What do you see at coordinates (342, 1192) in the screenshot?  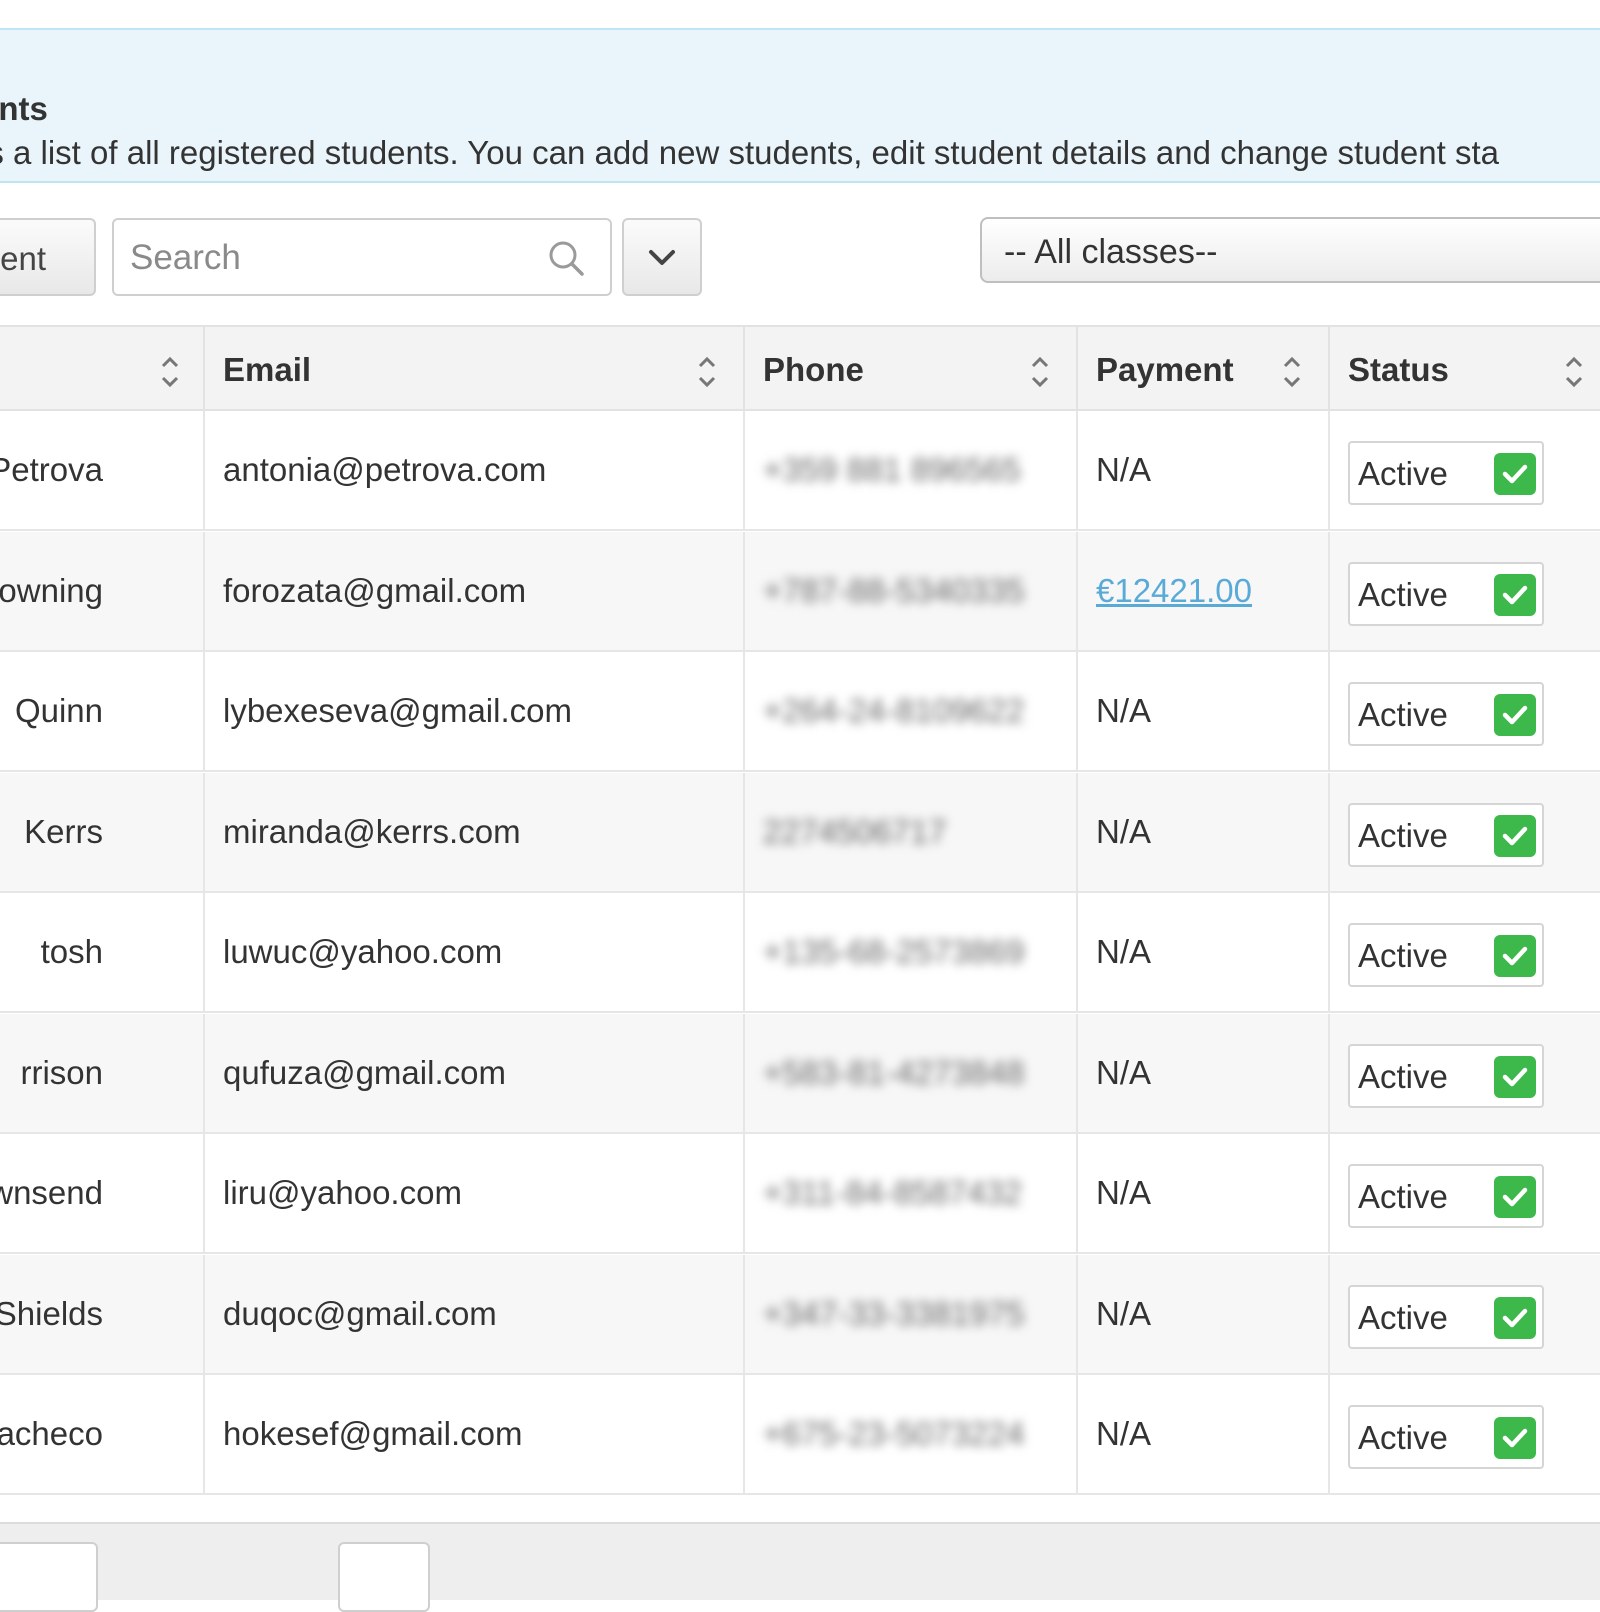 I see `student-email: liru@yahoo.com` at bounding box center [342, 1192].